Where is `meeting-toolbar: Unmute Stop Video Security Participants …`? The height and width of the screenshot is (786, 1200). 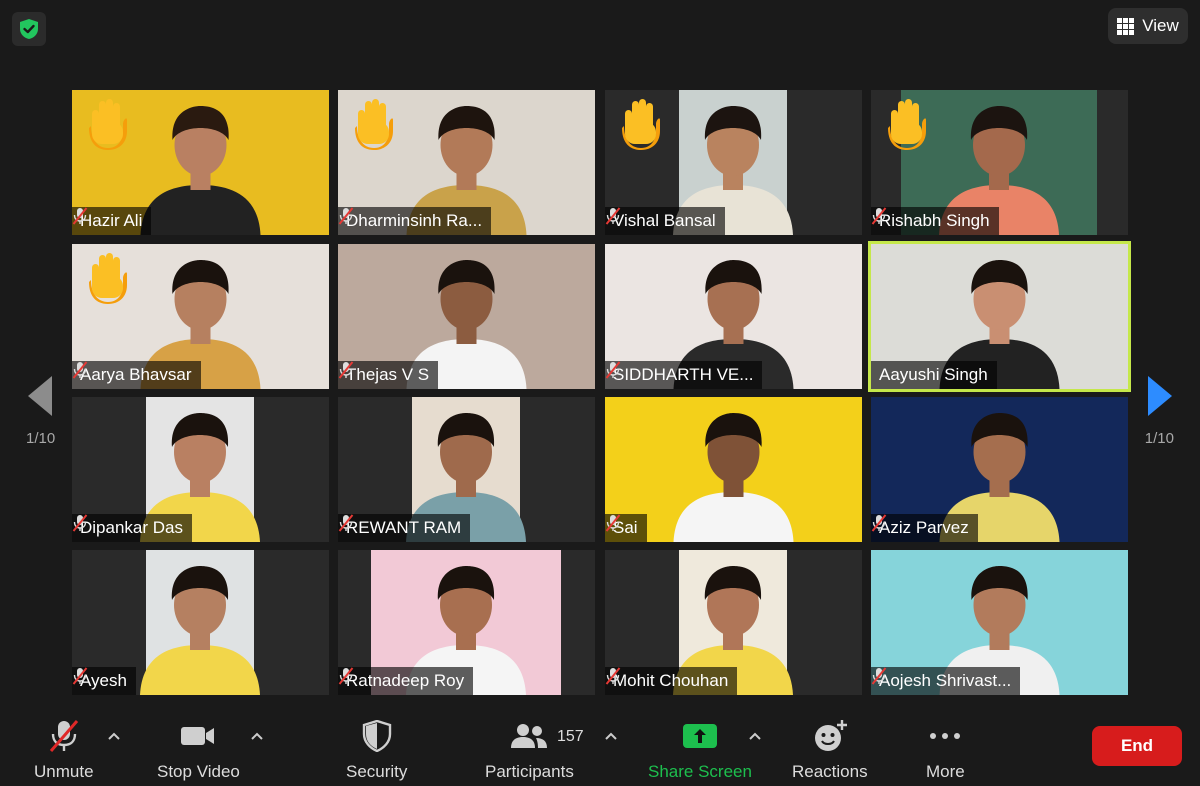 meeting-toolbar: Unmute Stop Video Security Participants … is located at coordinates (600, 746).